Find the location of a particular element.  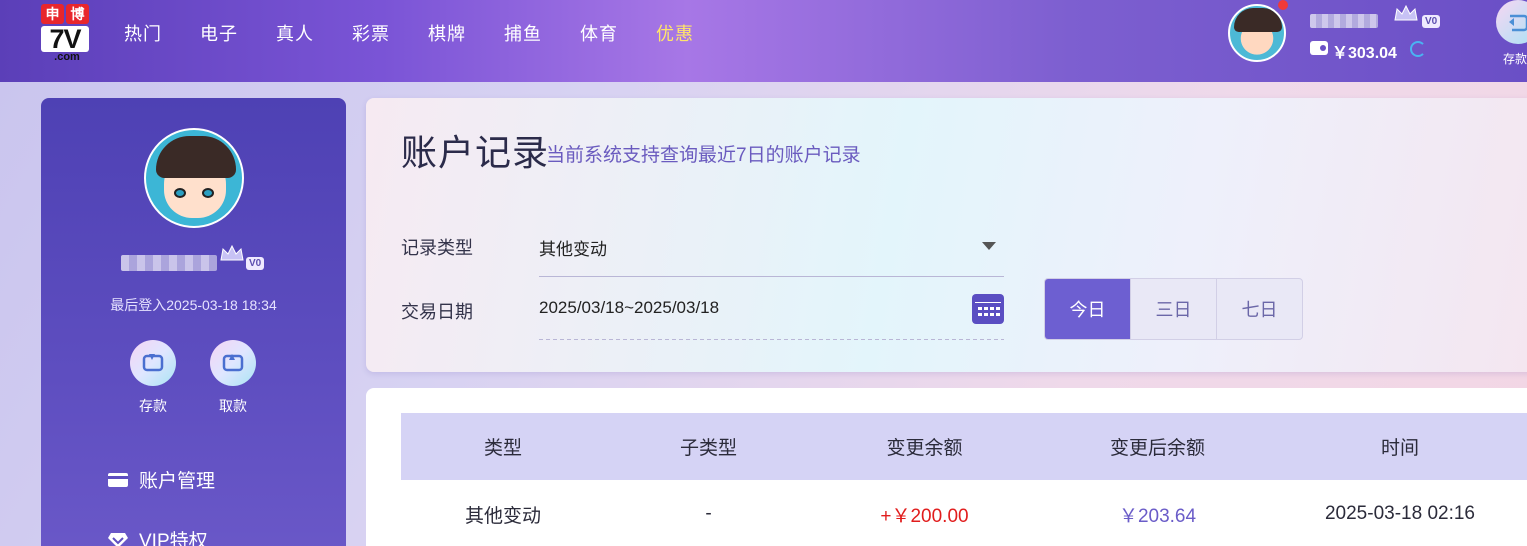

column-header-time: 时间 is located at coordinates (1399, 448).